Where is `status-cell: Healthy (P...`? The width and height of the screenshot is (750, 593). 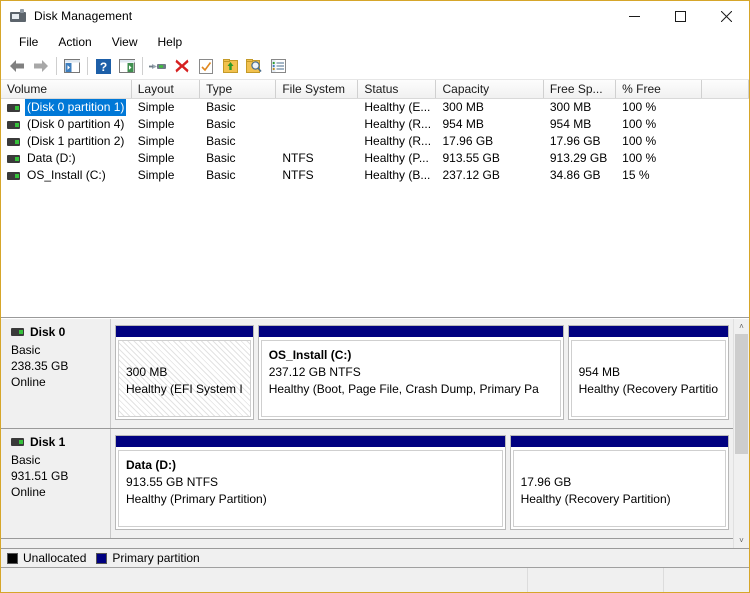 status-cell: Healthy (P... is located at coordinates (396, 158).